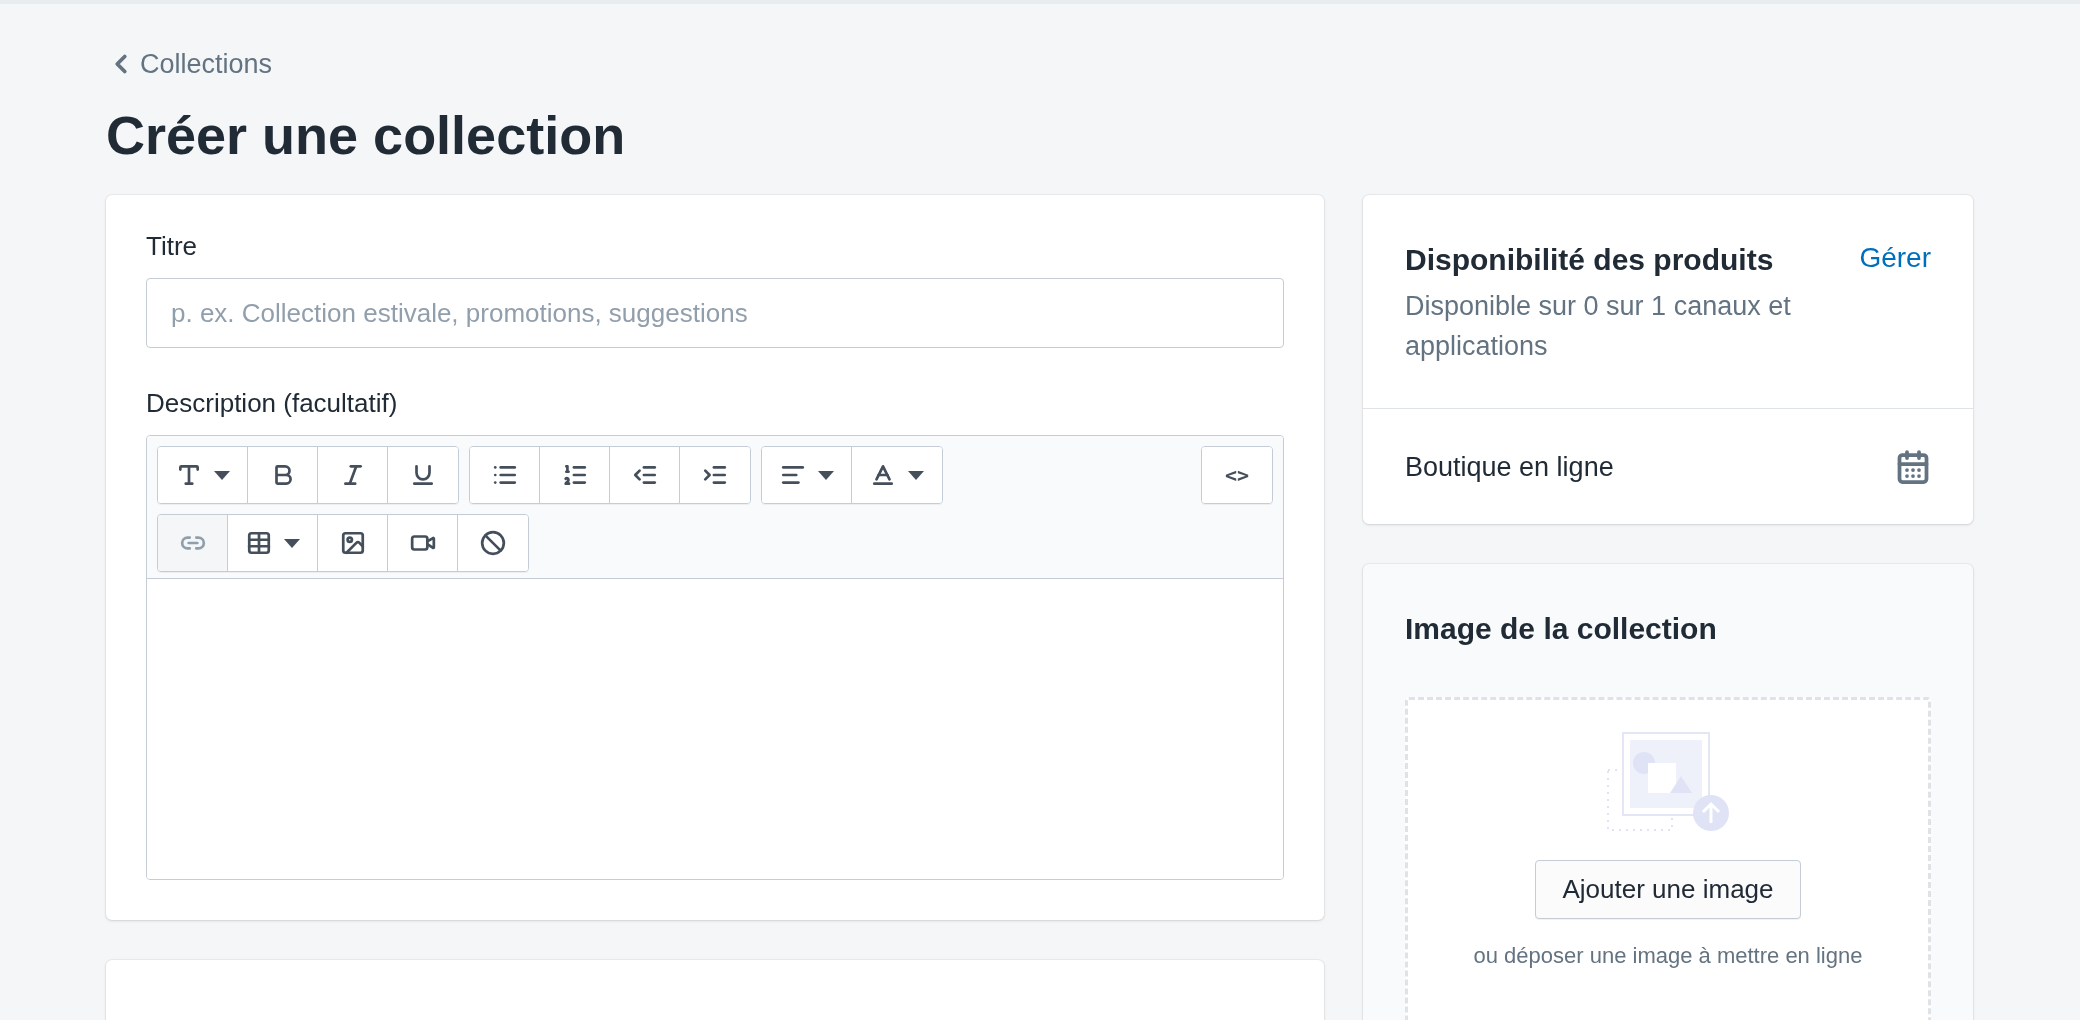 Image resolution: width=2080 pixels, height=1020 pixels. What do you see at coordinates (715, 475) in the screenshot?
I see `indent-button` at bounding box center [715, 475].